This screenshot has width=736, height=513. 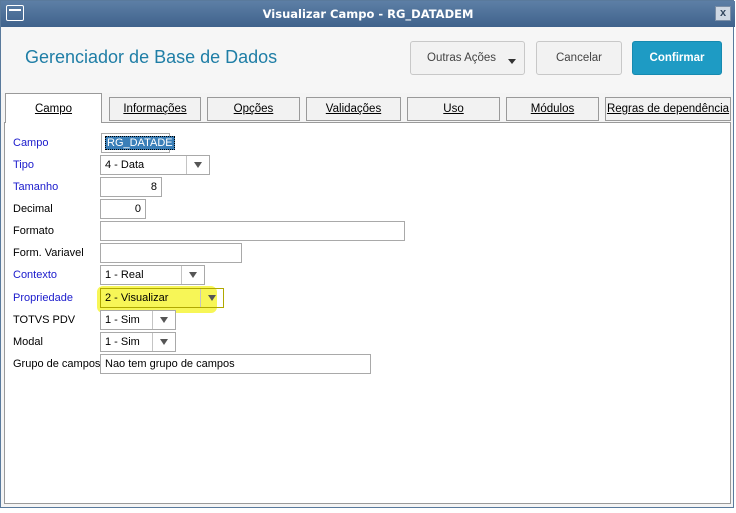 What do you see at coordinates (122, 320) in the screenshot?
I see `totvs-pdv-value: 1 - Sim` at bounding box center [122, 320].